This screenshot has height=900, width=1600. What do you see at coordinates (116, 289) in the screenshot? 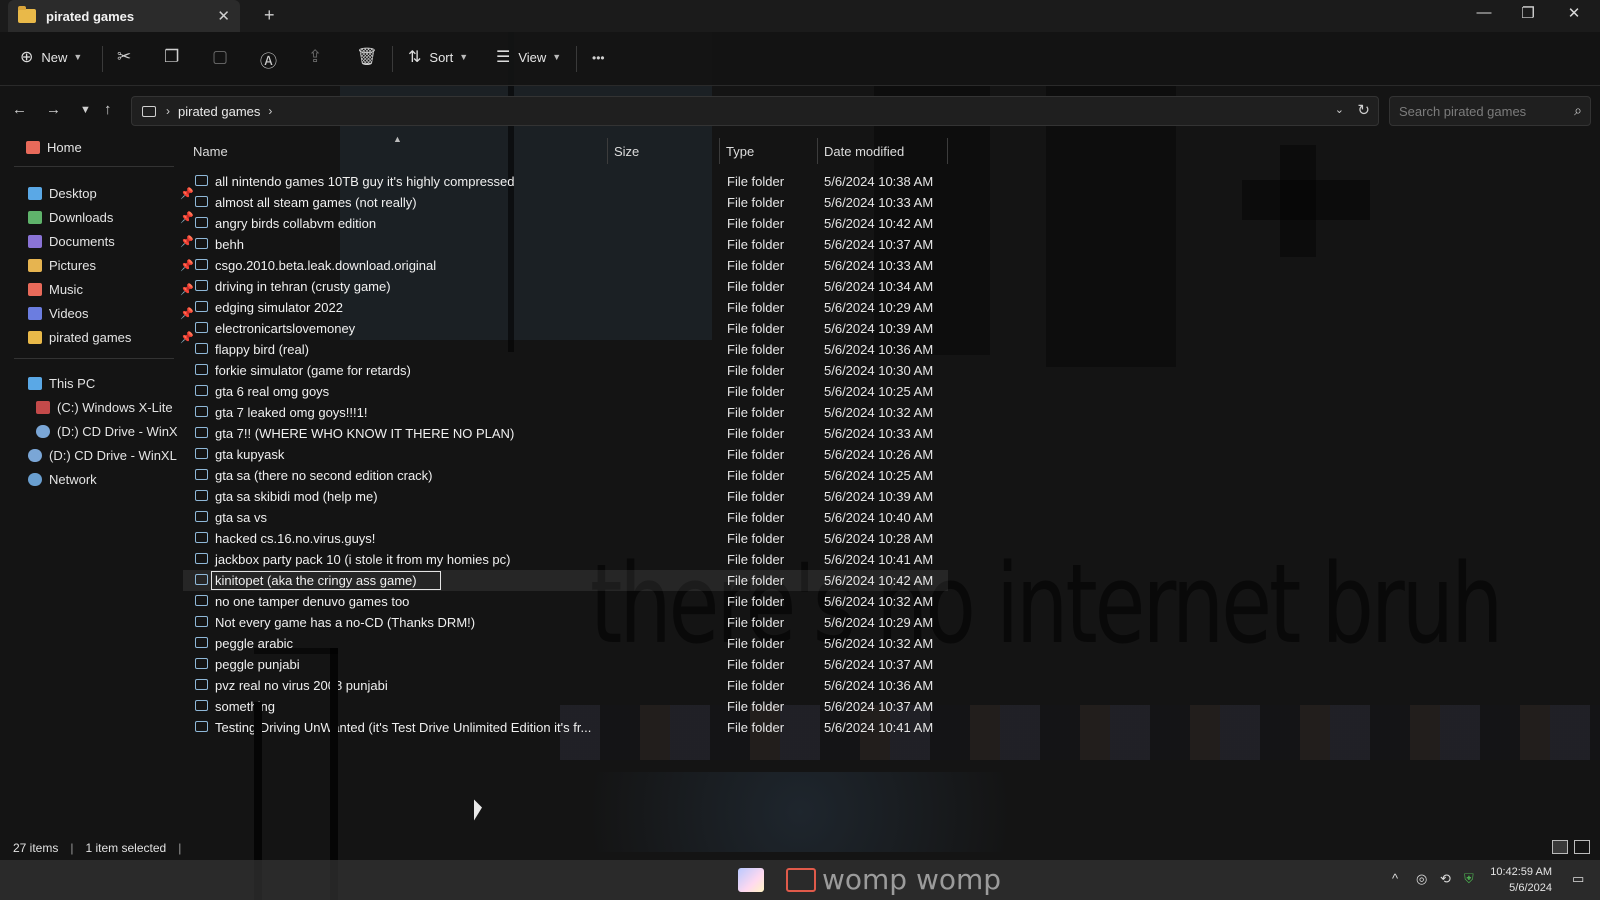
I see `sidebar-item-music: Music 📌` at bounding box center [116, 289].